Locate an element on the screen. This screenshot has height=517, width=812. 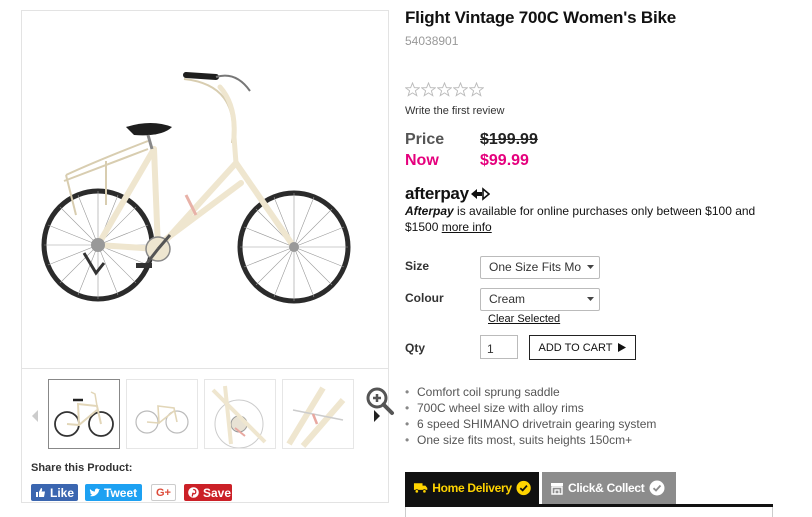
feature-item: 700C wheel size with alloy rims is located at coordinates (530, 408).